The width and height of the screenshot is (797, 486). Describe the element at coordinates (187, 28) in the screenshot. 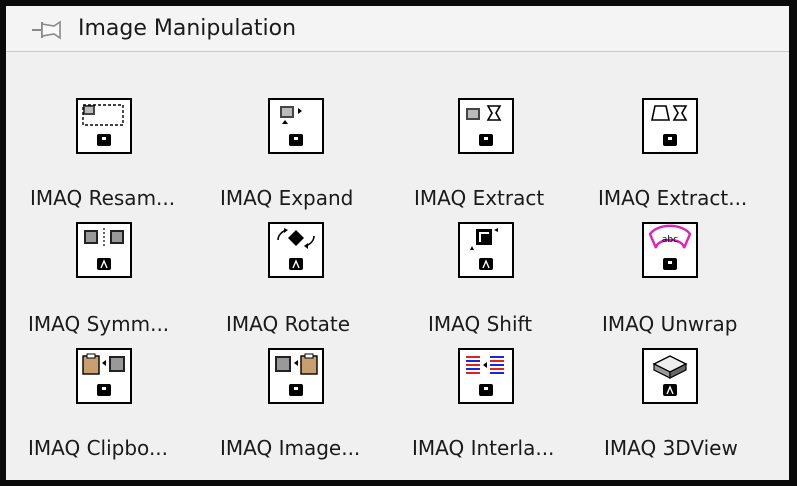

I see `palette-title: Image Manipulation` at that location.